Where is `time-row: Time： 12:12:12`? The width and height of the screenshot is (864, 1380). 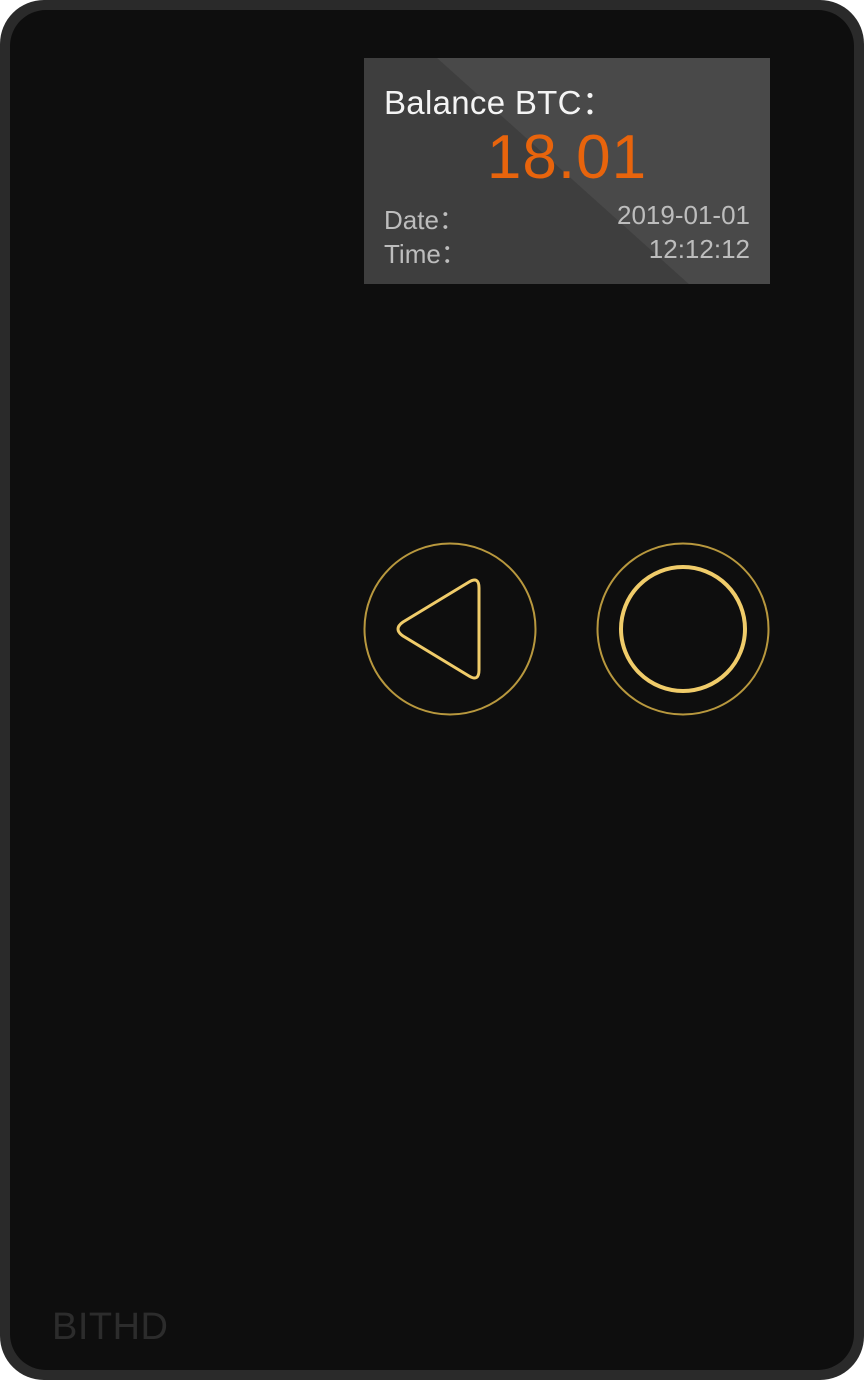
time-row: Time： 12:12:12 is located at coordinates (567, 252).